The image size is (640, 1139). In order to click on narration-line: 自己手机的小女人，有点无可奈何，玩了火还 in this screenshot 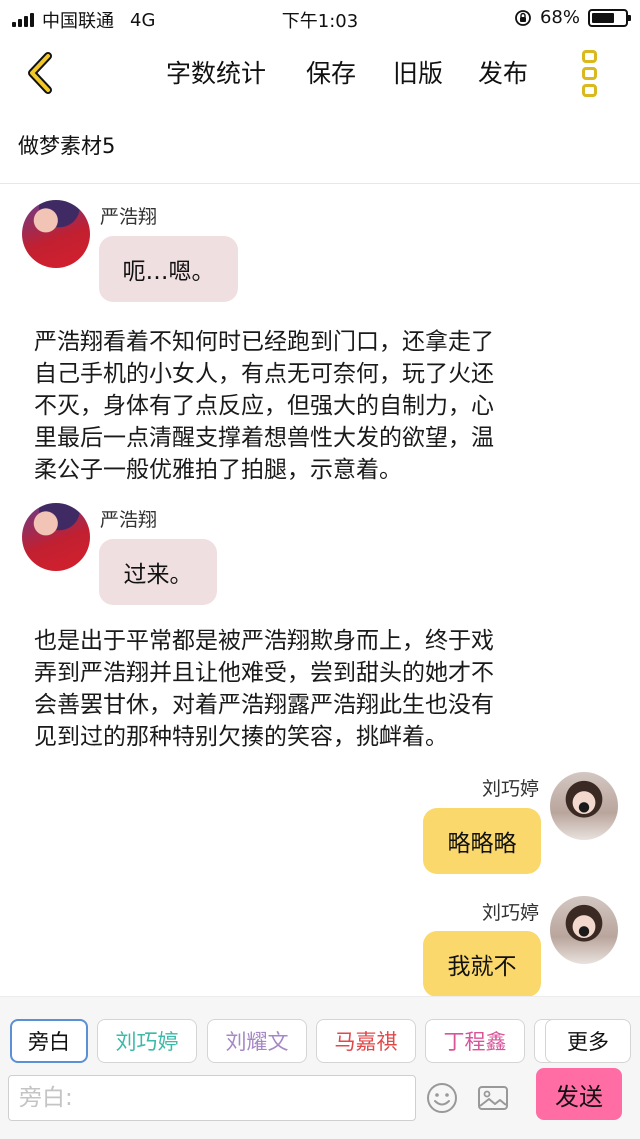, I will do `click(264, 374)`.